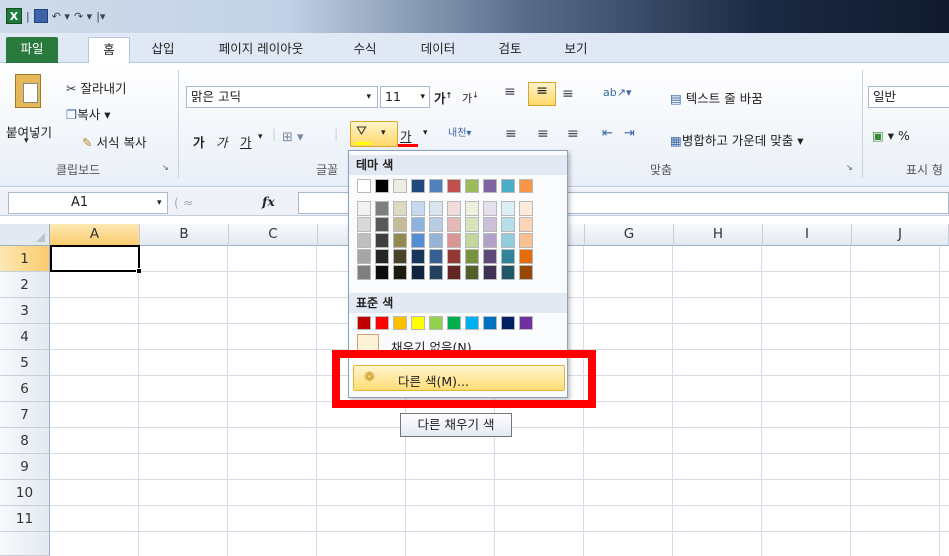 This screenshot has height=556, width=949. Describe the element at coordinates (222, 141) in the screenshot. I see `italic-button: 가` at that location.